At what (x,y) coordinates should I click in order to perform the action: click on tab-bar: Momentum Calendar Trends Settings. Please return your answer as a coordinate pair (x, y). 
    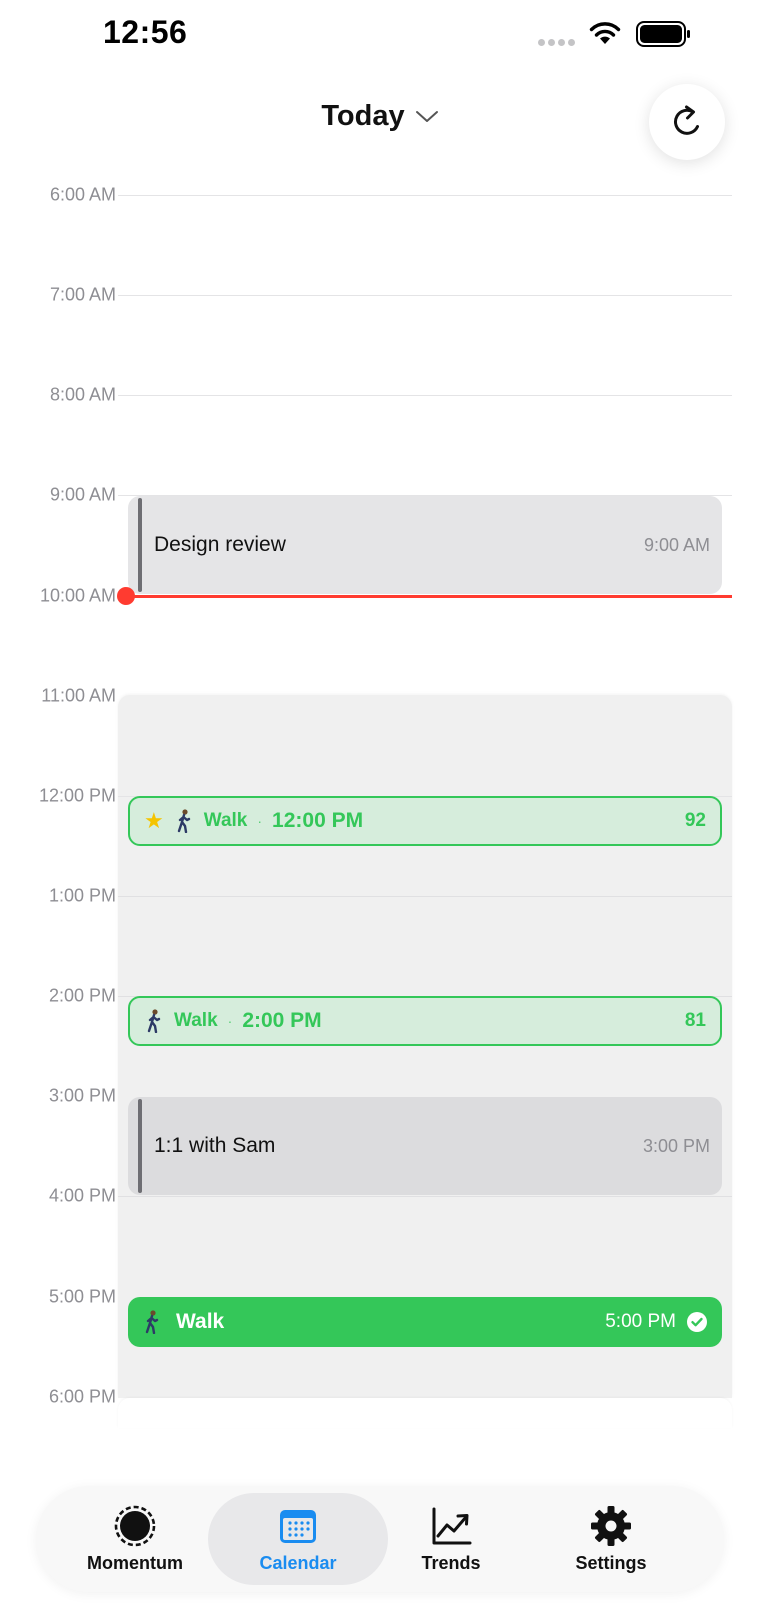
    Looking at the image, I should click on (380, 1539).